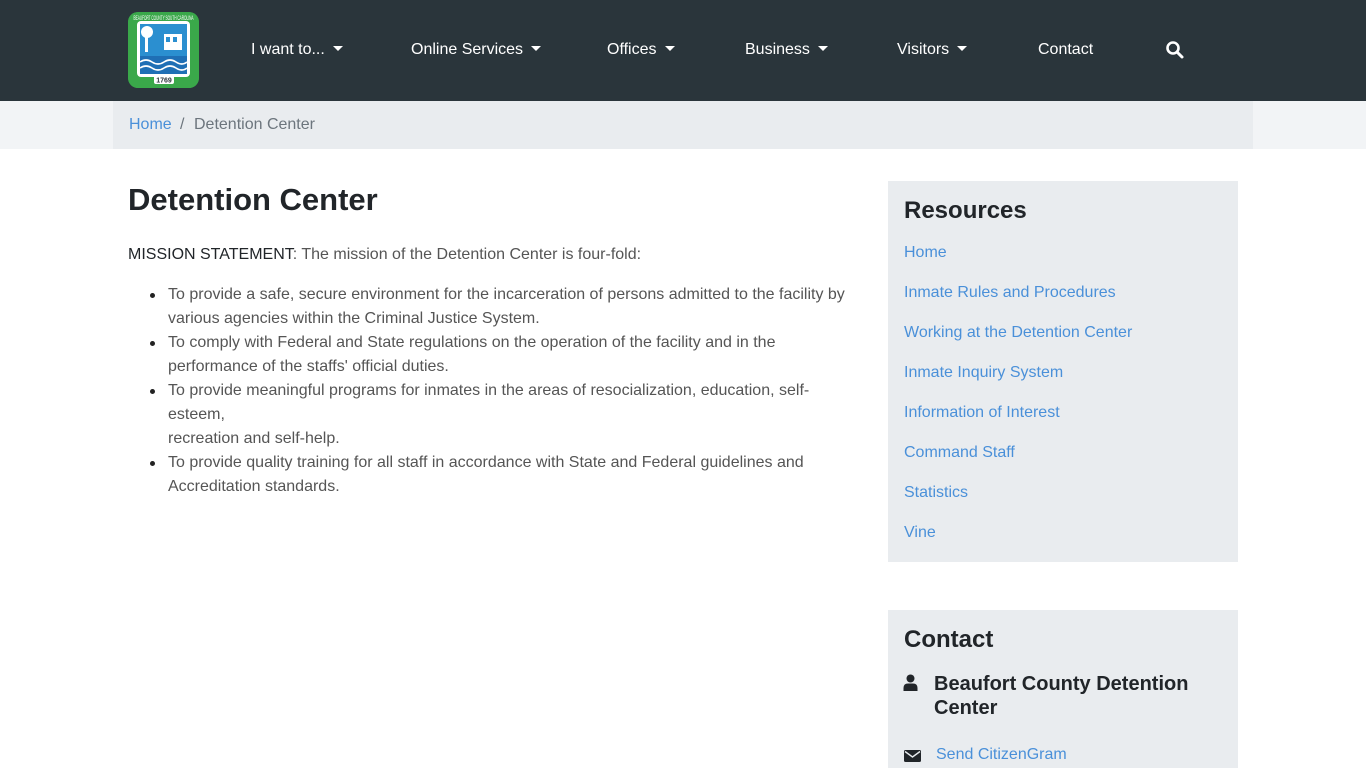  I want to click on breadcrumb-current: Detention Center, so click(254, 124).